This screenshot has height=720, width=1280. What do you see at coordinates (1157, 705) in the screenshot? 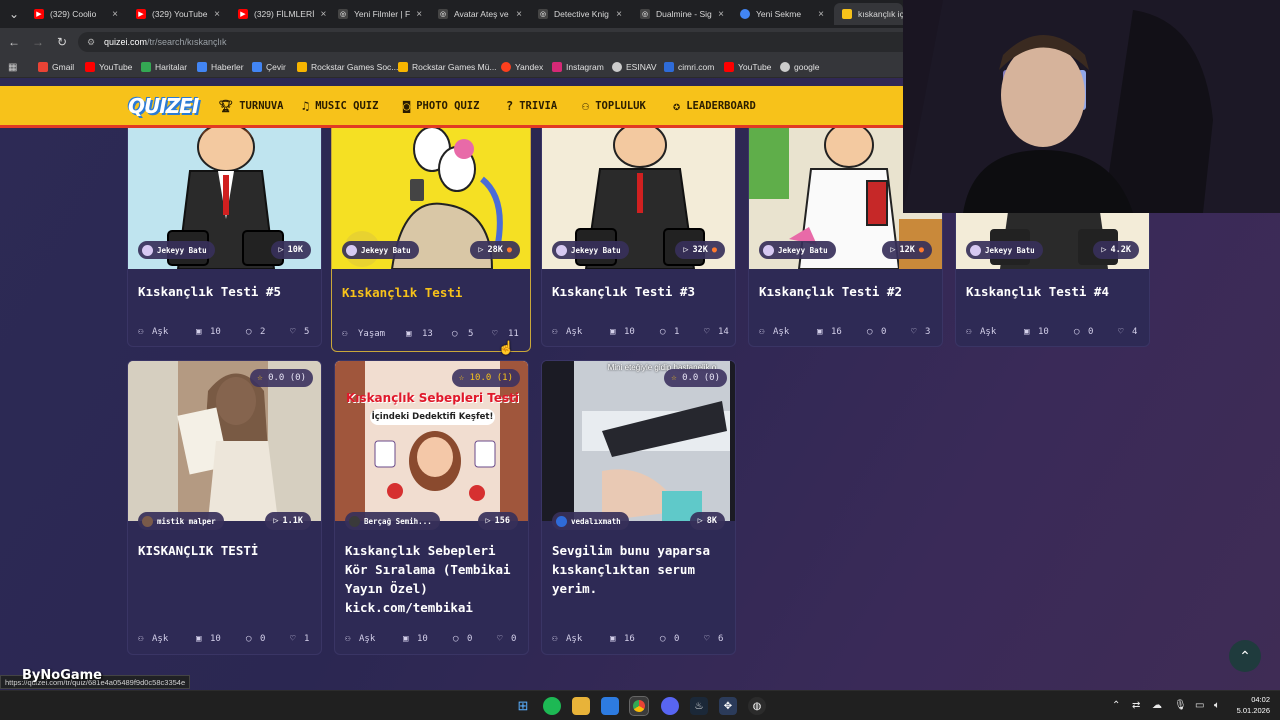
I see `cloud-icon: ☁` at bounding box center [1157, 705].